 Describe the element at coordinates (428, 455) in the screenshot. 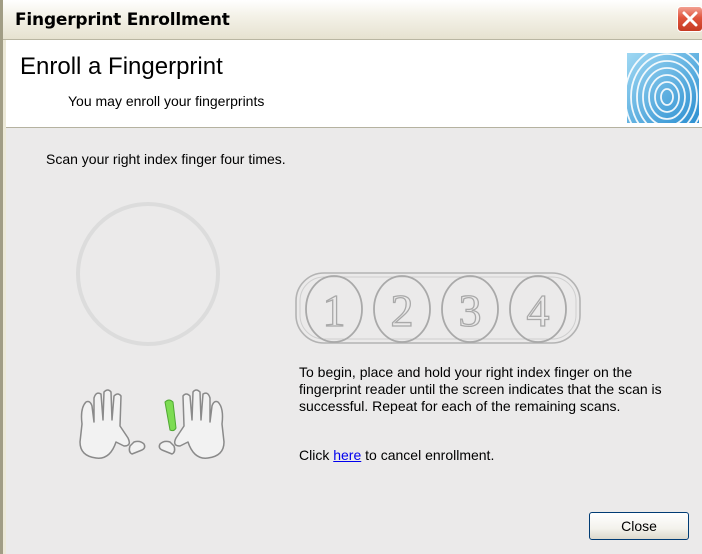

I see `cancel-suffix: to cancel enrollment.` at that location.